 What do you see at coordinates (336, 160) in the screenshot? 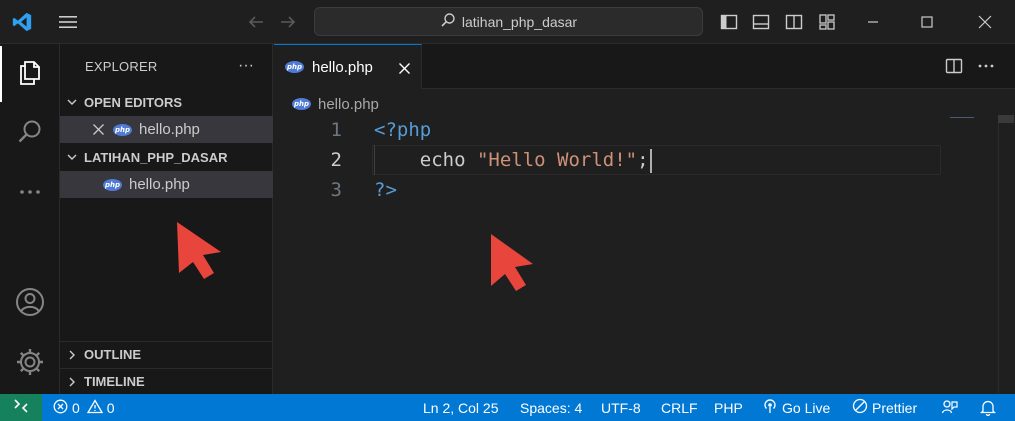
I see `line-number: 2` at bounding box center [336, 160].